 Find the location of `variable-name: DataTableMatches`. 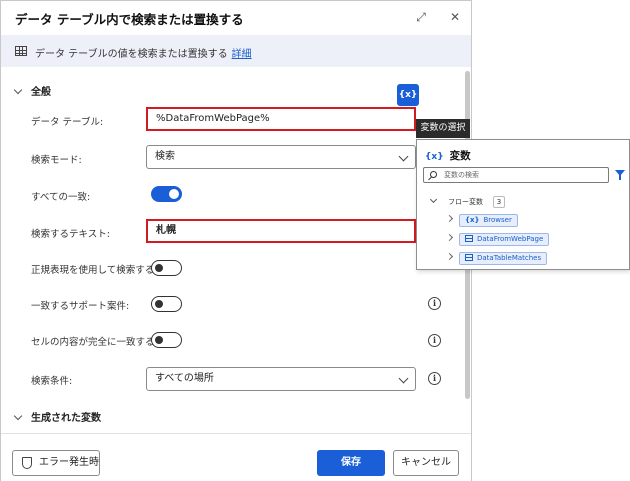

variable-name: DataTableMatches is located at coordinates (509, 258).